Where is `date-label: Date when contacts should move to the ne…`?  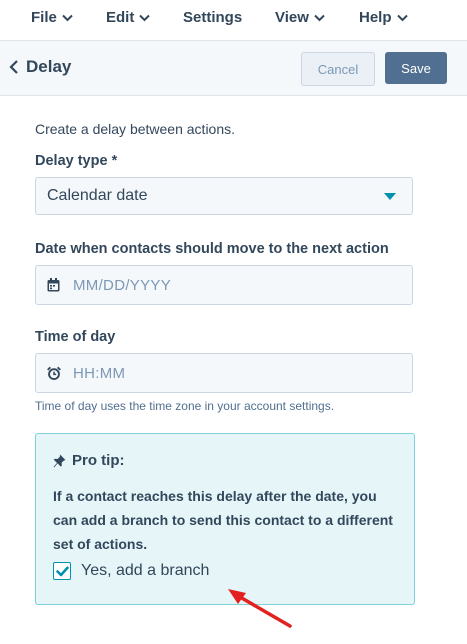
date-label: Date when contacts should move to the ne… is located at coordinates (212, 249).